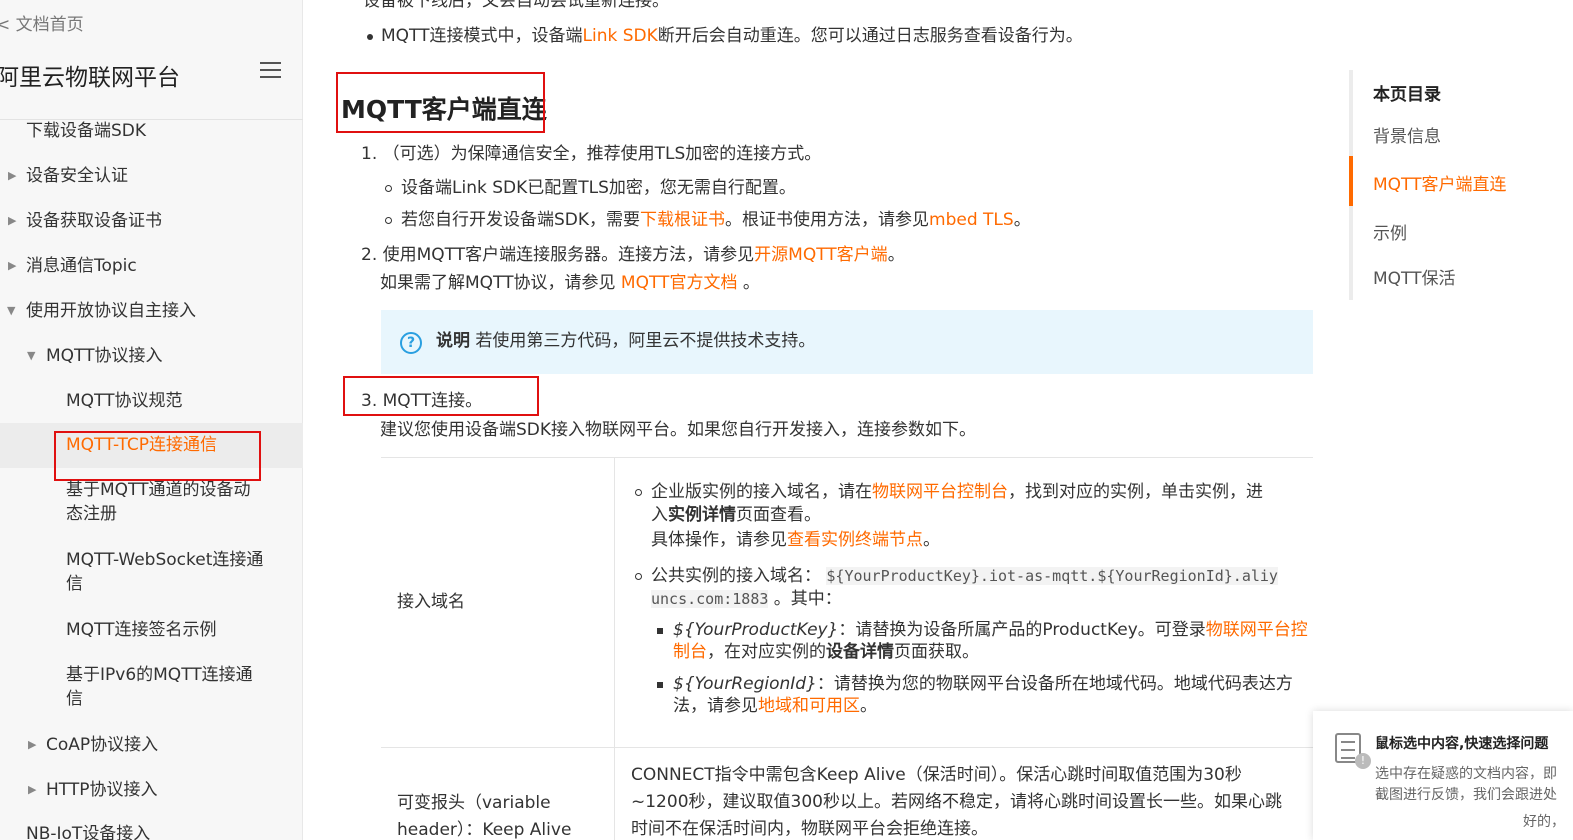  I want to click on sidebar-item-ipv6: 基于IPv6的MQTT连接通, so click(159, 675).